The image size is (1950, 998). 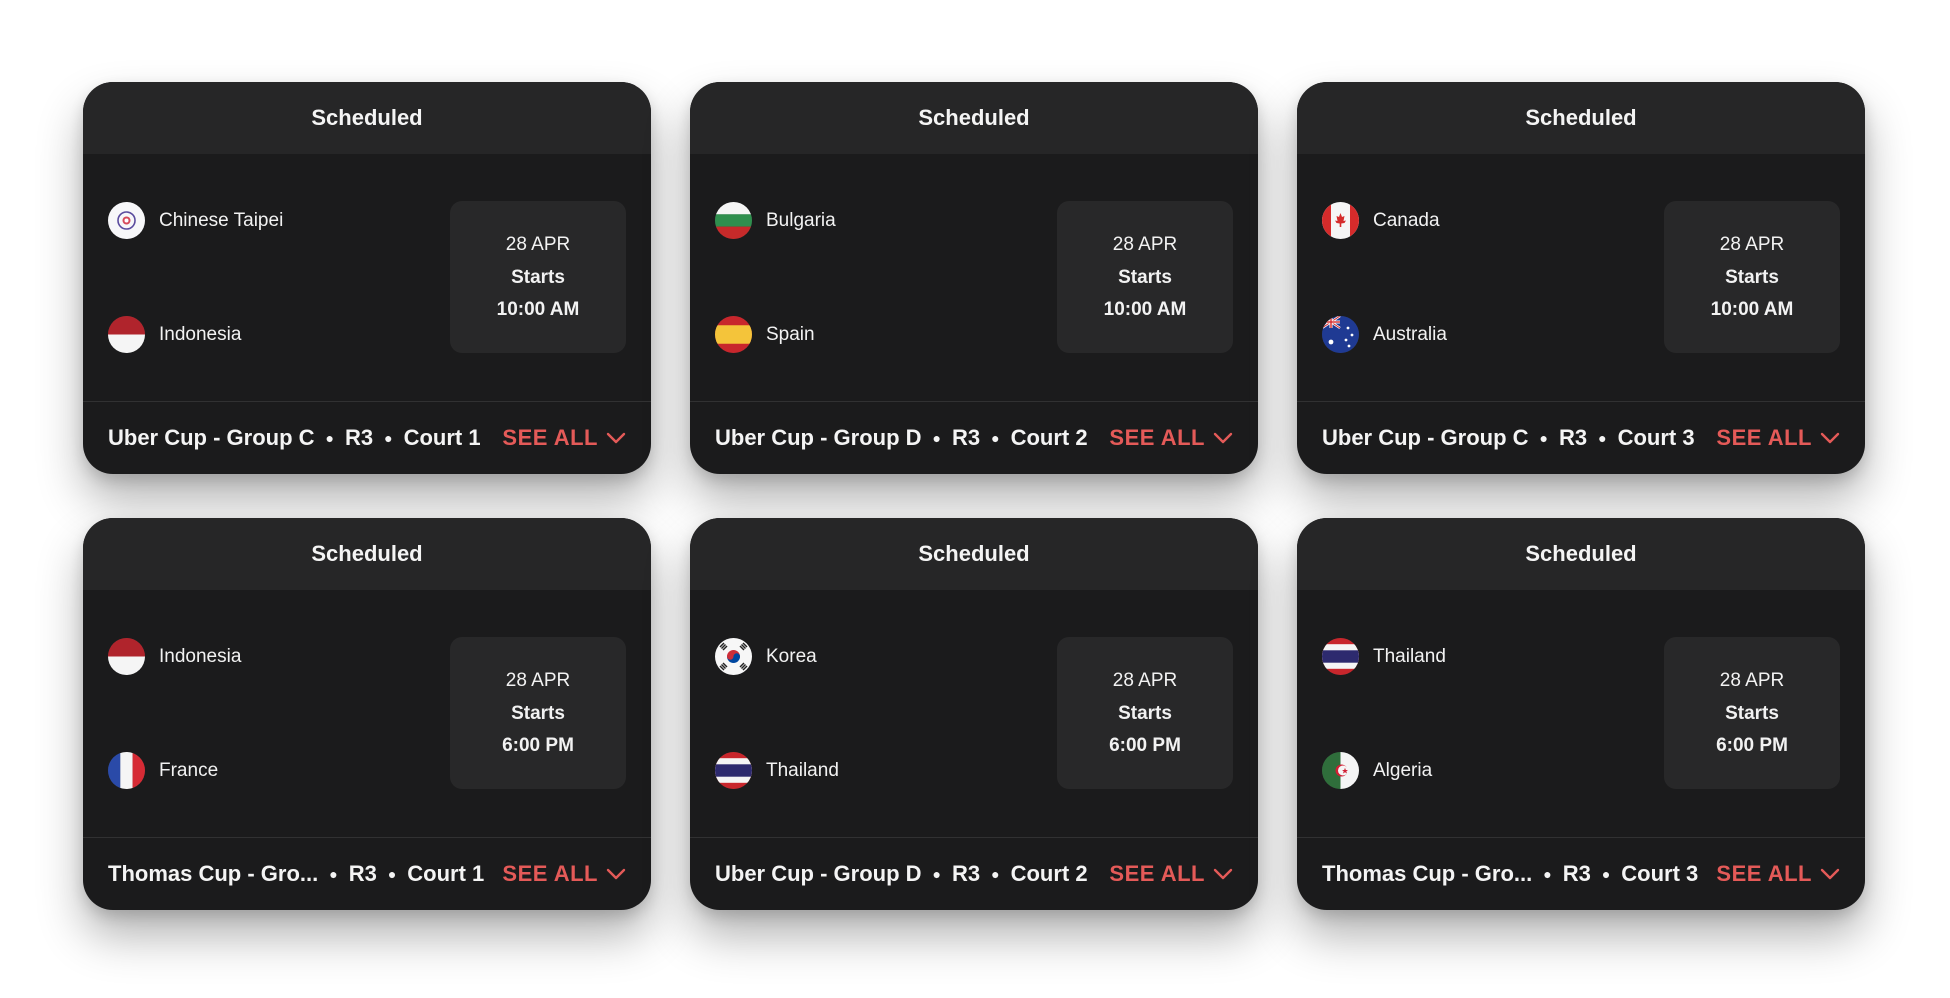 I want to click on team-away: France, so click(x=163, y=770).